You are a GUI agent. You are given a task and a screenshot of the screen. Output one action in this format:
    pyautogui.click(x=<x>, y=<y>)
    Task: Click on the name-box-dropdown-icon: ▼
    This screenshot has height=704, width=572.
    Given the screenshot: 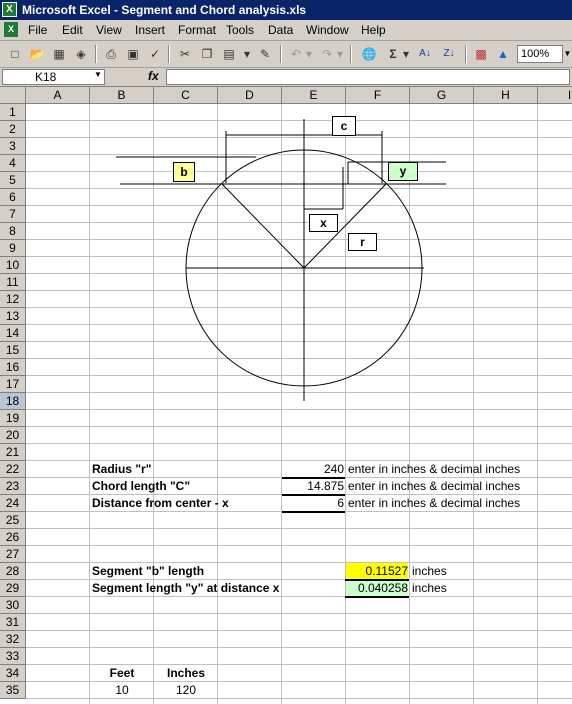 What is the action you would take?
    pyautogui.click(x=98, y=74)
    